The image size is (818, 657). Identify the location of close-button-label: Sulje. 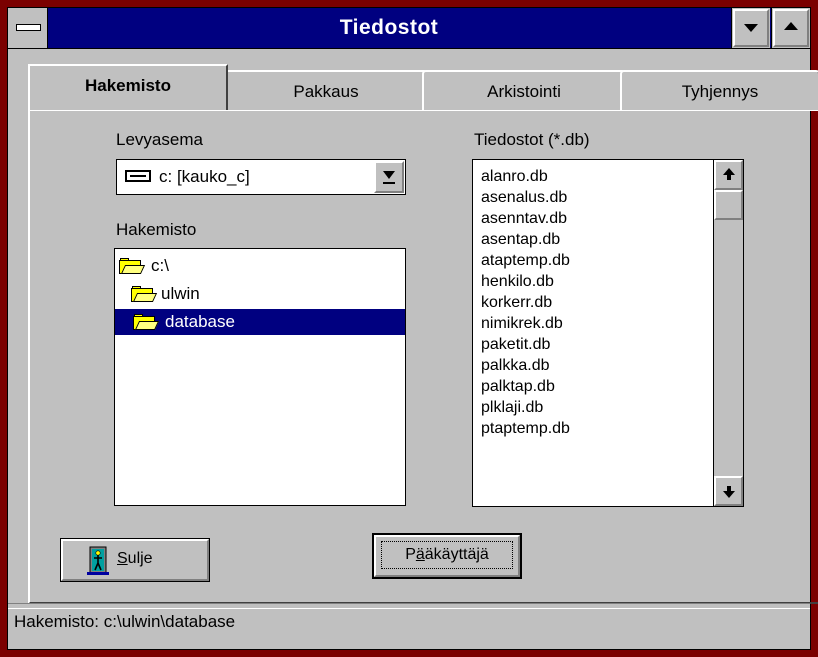
(135, 558).